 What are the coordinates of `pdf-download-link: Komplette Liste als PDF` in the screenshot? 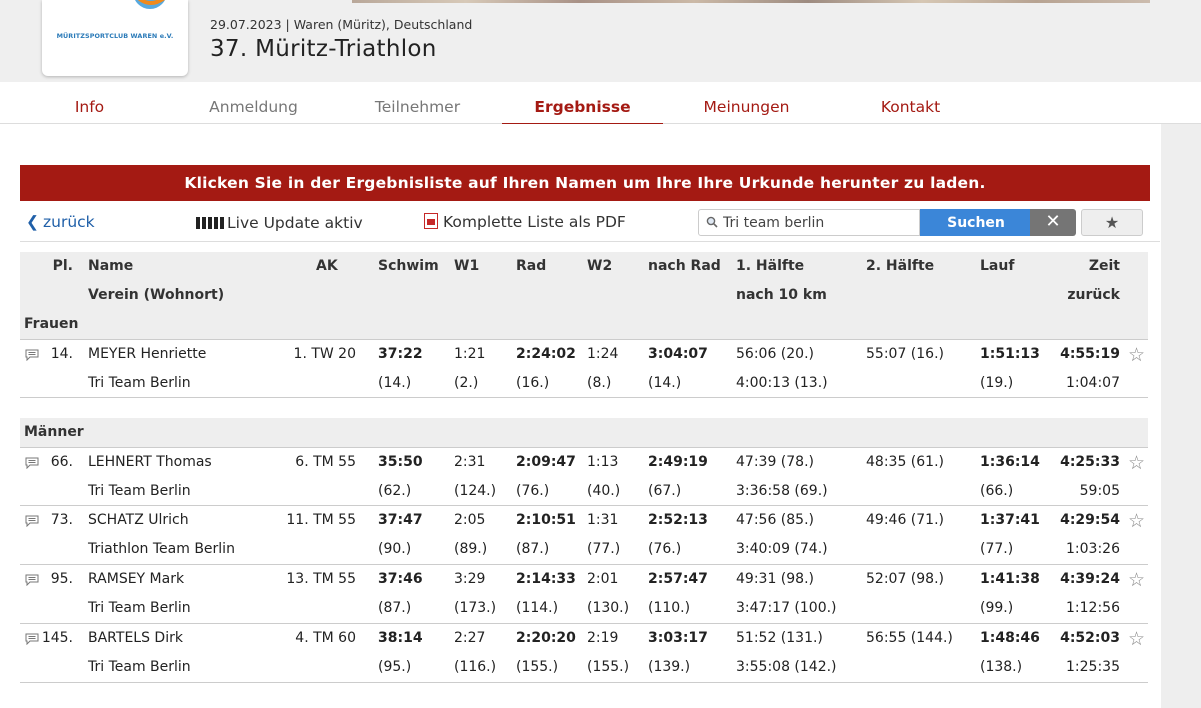 It's located at (525, 222).